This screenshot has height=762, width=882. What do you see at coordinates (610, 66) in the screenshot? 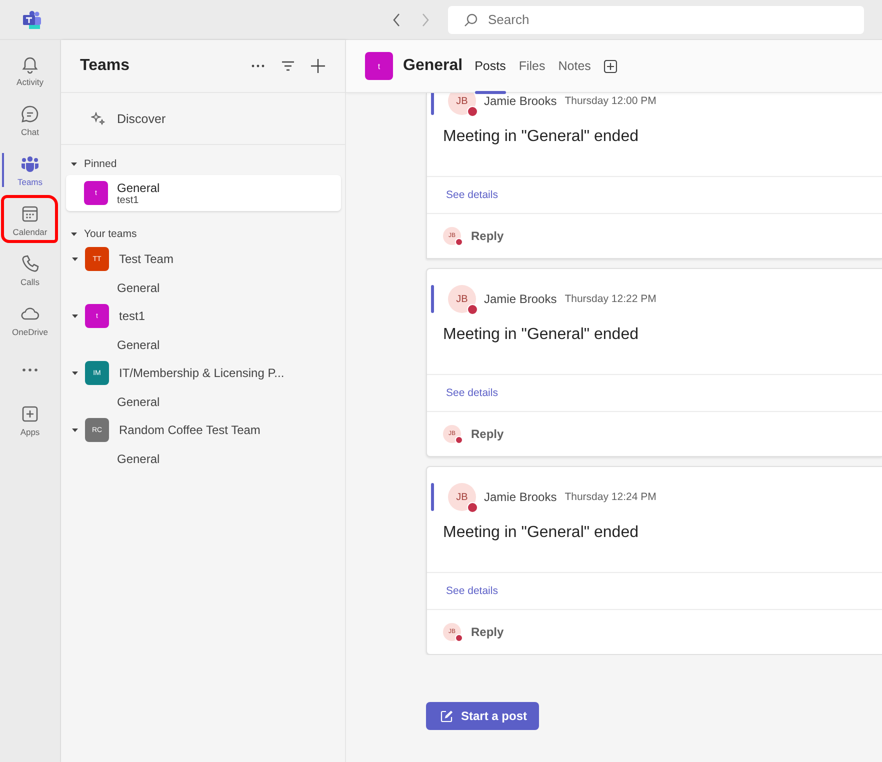
I see `add-tab-icon` at bounding box center [610, 66].